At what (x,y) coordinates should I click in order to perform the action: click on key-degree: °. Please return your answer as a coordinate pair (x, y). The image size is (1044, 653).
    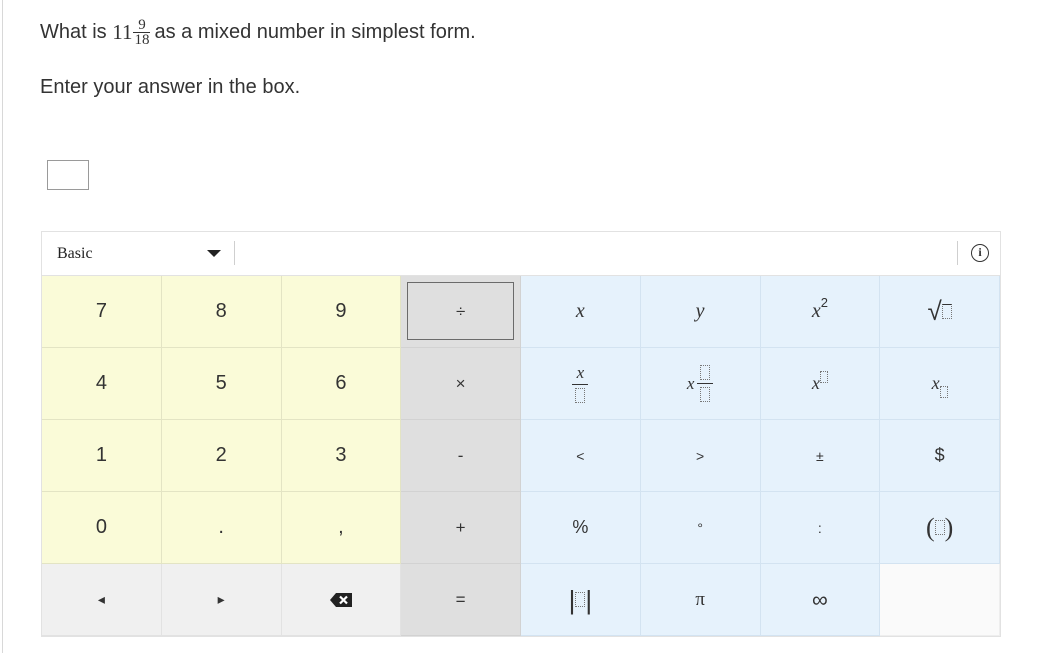
    Looking at the image, I should click on (700, 528).